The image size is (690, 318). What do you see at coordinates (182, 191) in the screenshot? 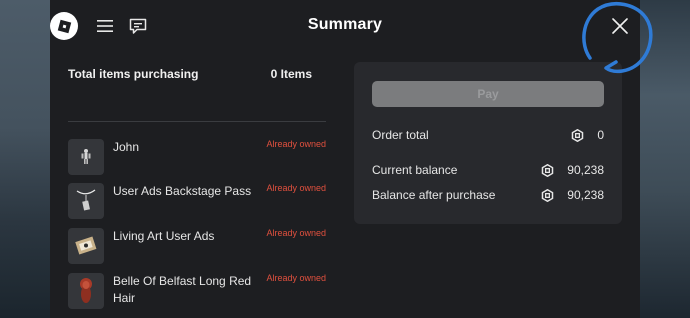
I see `item-name: User Ads Backstage Pass` at bounding box center [182, 191].